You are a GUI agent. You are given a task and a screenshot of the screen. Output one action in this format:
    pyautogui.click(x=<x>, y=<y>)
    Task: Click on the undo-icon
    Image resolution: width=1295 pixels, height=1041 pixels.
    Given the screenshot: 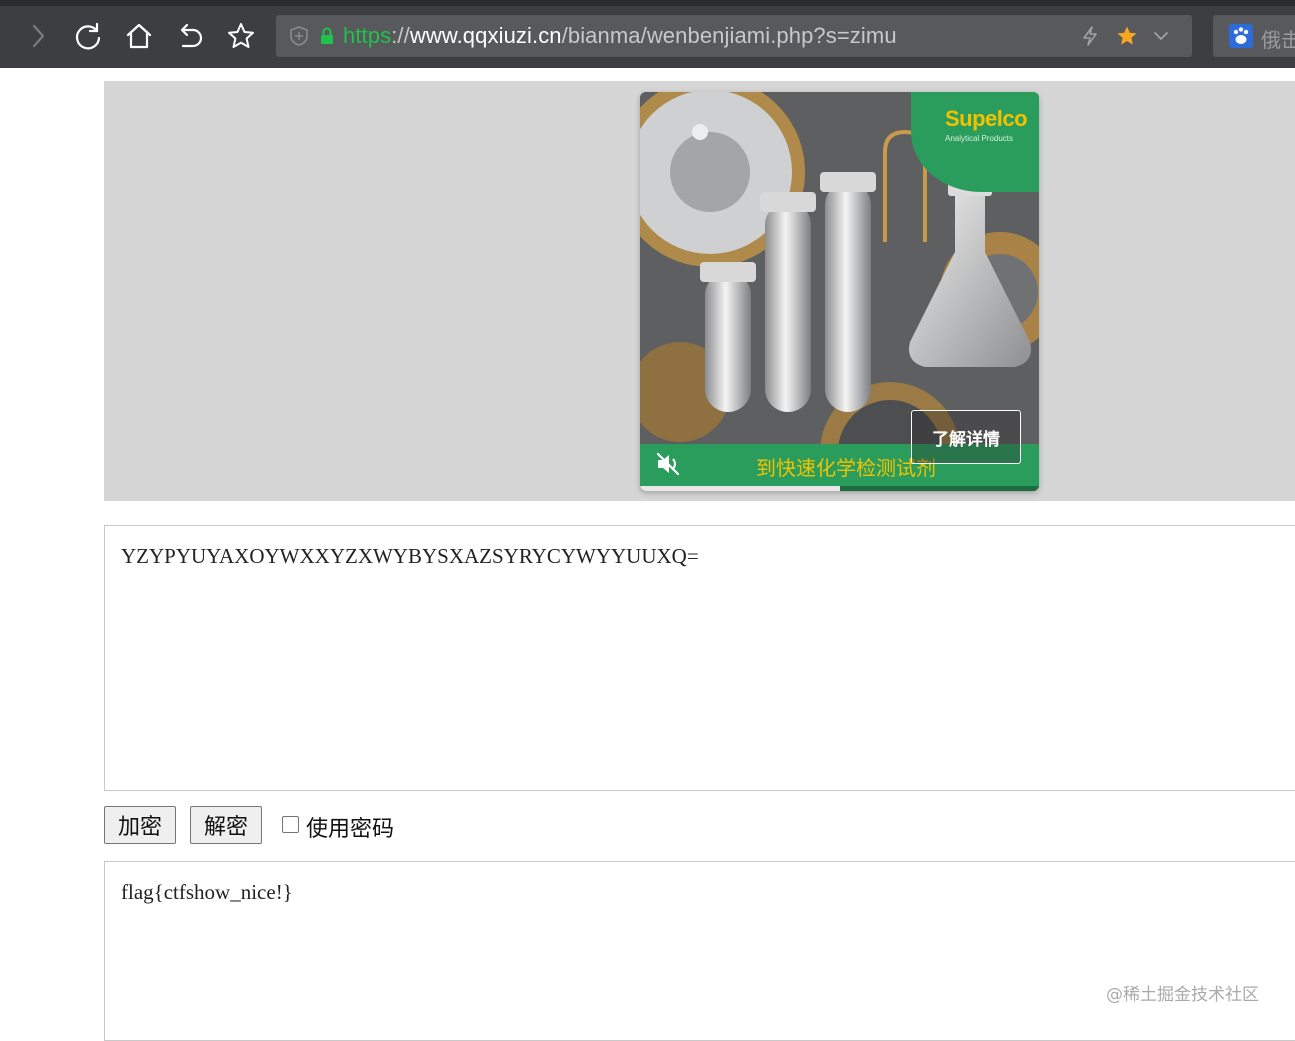 What is the action you would take?
    pyautogui.click(x=191, y=35)
    